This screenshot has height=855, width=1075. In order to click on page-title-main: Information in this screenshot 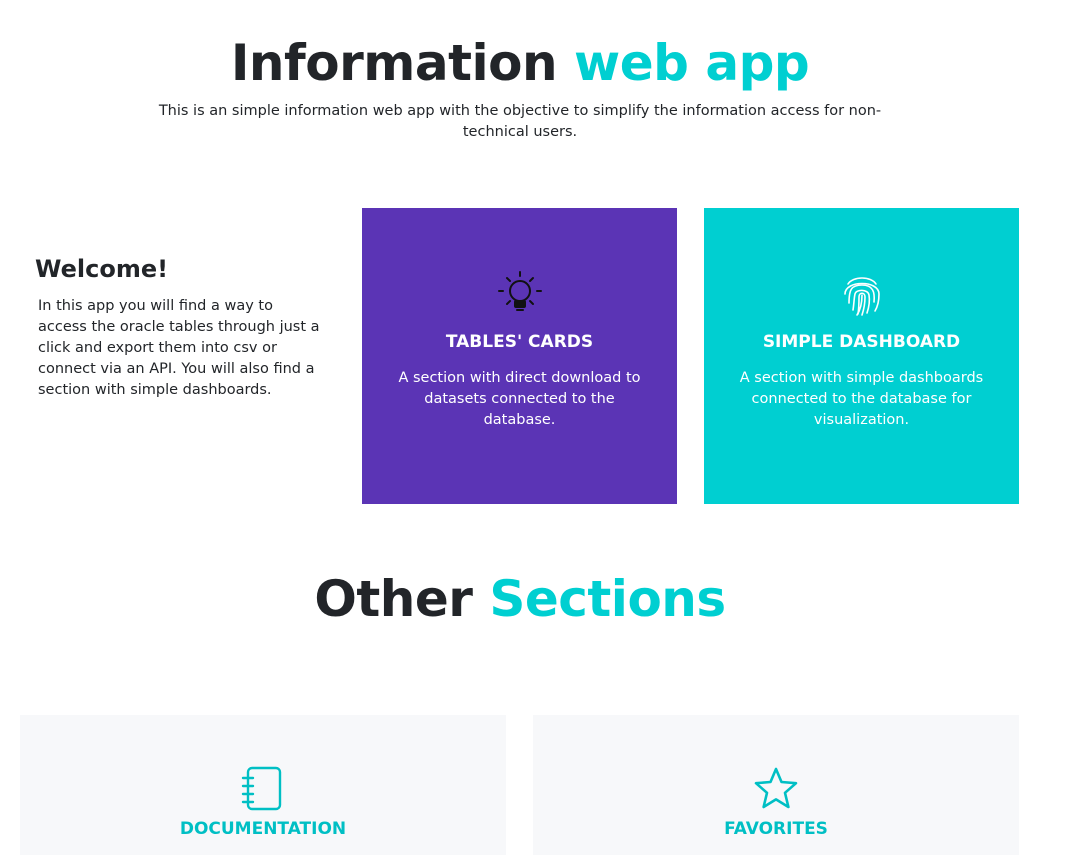, I will do `click(394, 63)`.